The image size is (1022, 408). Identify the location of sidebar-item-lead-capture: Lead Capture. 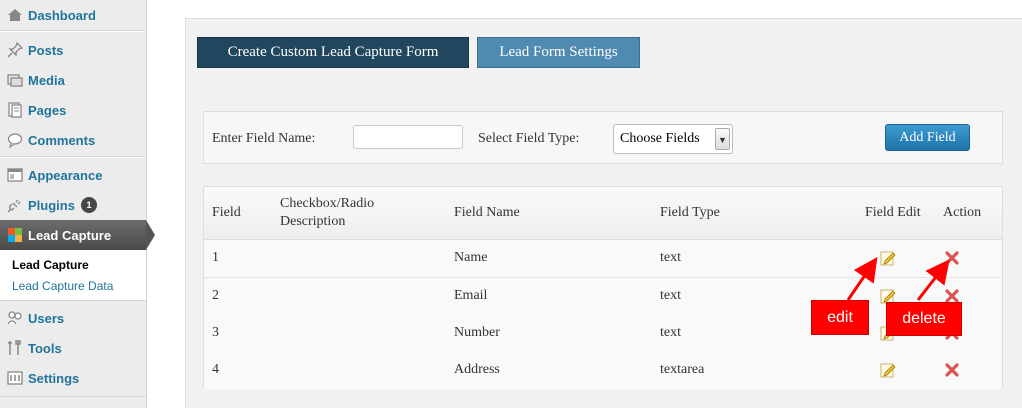
(73, 235).